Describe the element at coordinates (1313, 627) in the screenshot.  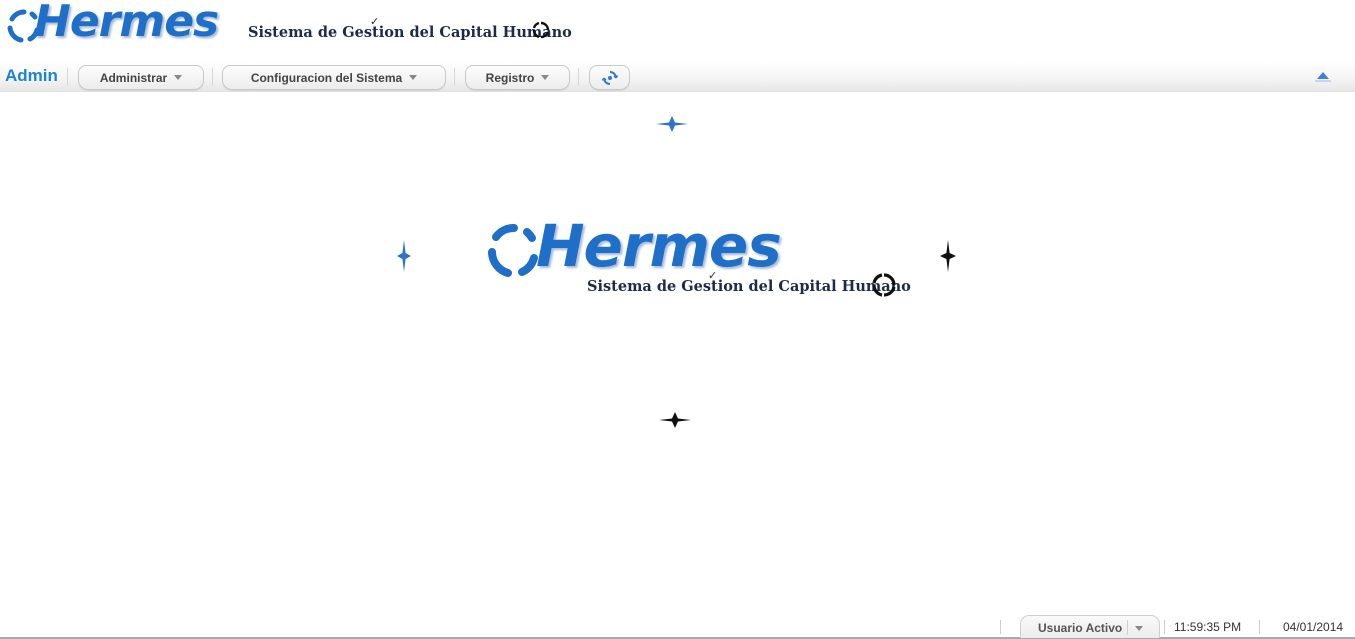
I see `status-date: 04/01/2014` at that location.